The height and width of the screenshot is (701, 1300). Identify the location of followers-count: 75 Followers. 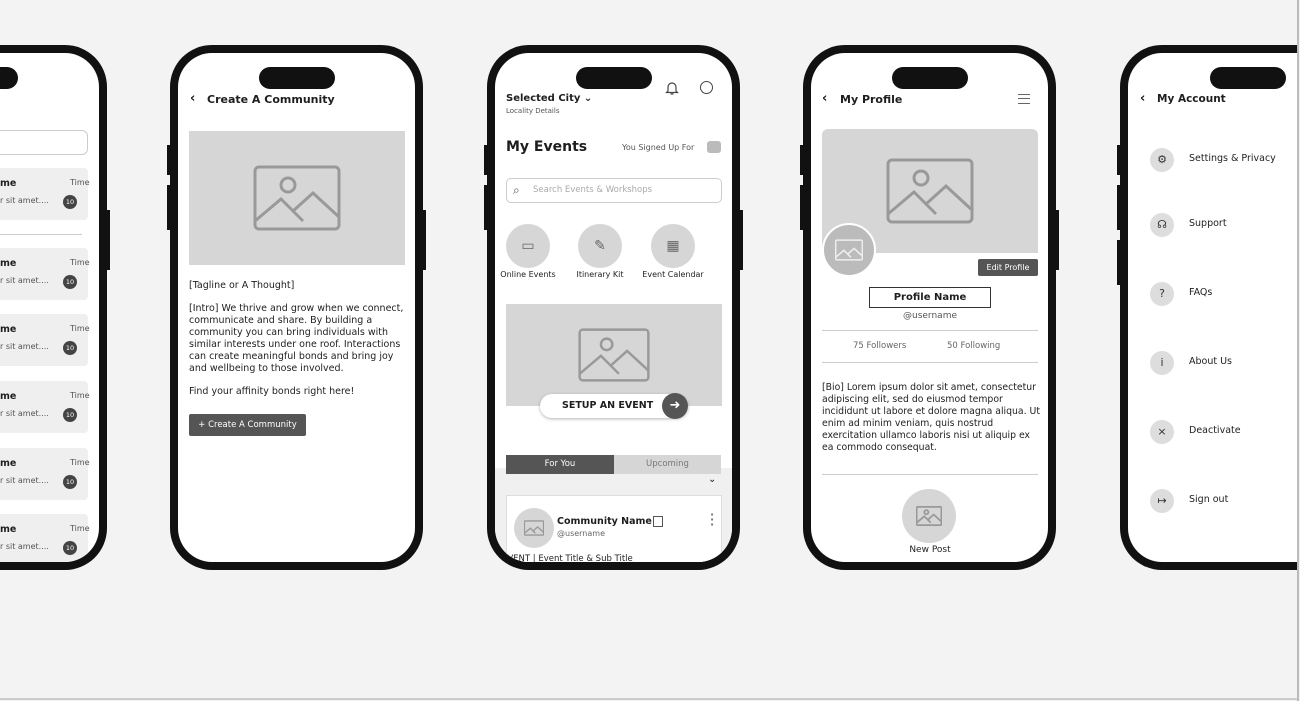
(879, 346).